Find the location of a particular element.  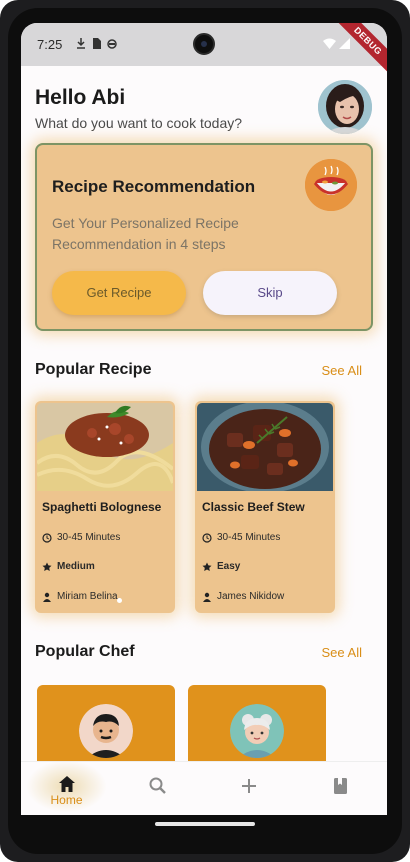

popular-chef-title: Popular Chef is located at coordinates (85, 651).